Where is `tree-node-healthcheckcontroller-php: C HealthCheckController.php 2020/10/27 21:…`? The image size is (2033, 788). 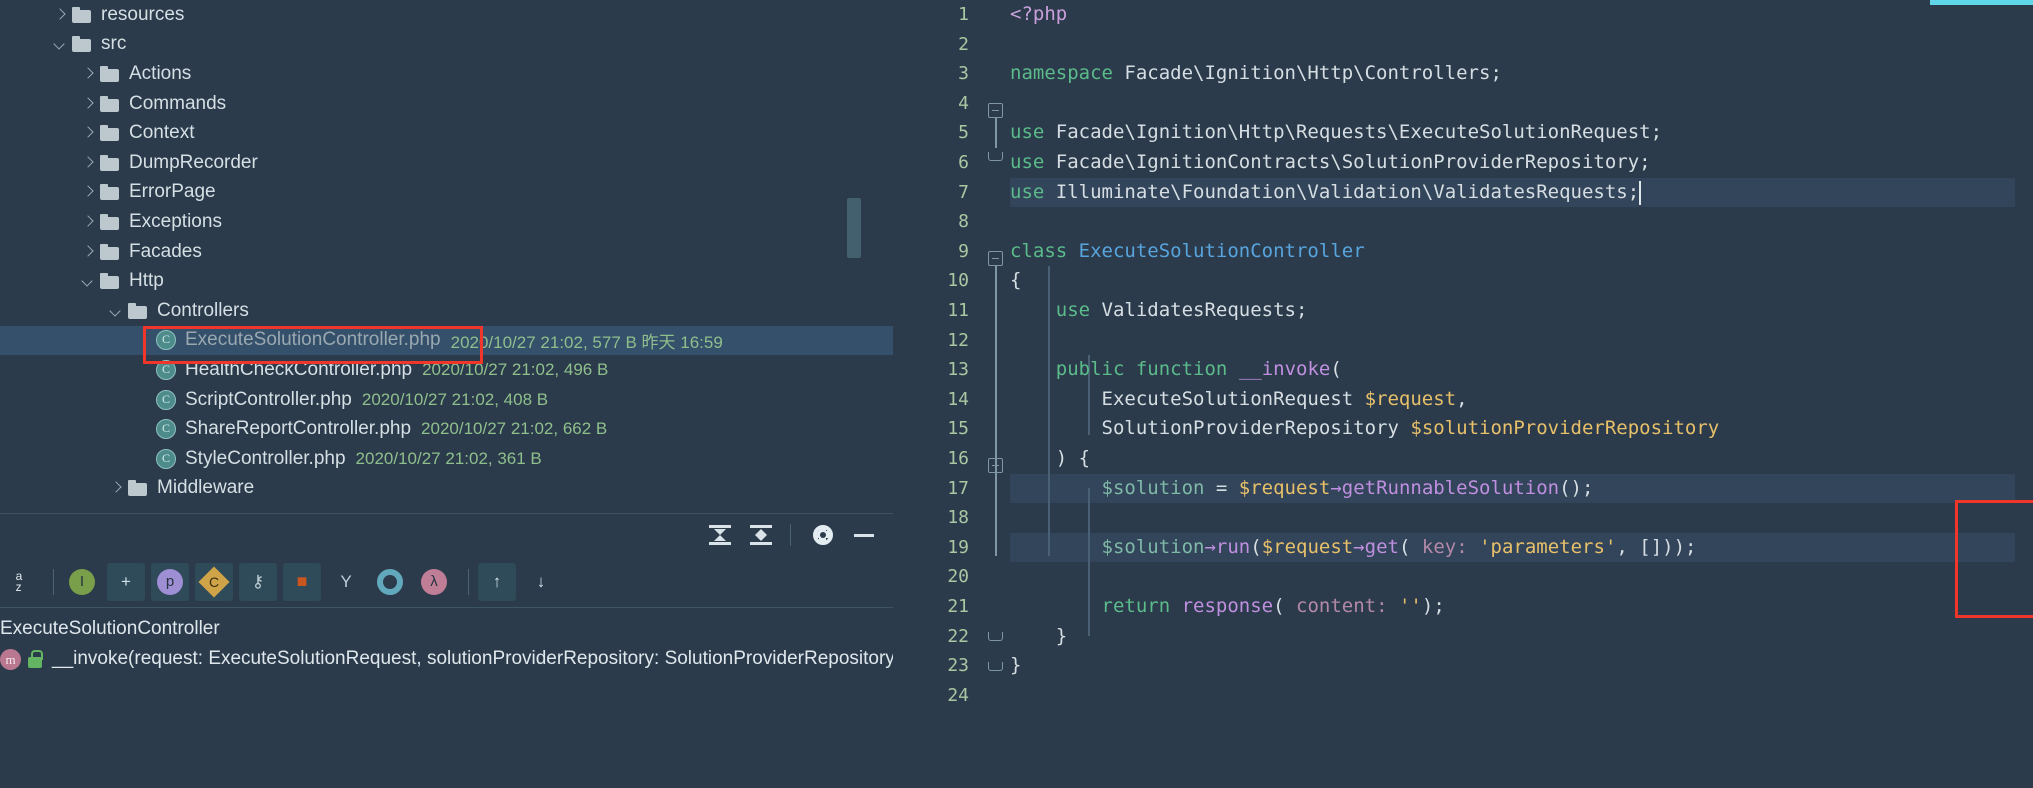 tree-node-healthcheckcontroller-php: C HealthCheckController.php 2020/10/27 21:… is located at coordinates (446, 370).